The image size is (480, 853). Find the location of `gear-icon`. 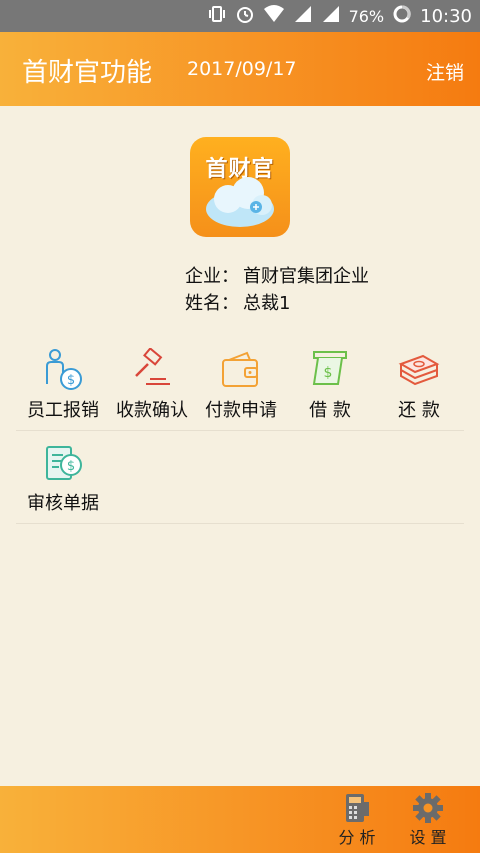

gear-icon is located at coordinates (428, 808).